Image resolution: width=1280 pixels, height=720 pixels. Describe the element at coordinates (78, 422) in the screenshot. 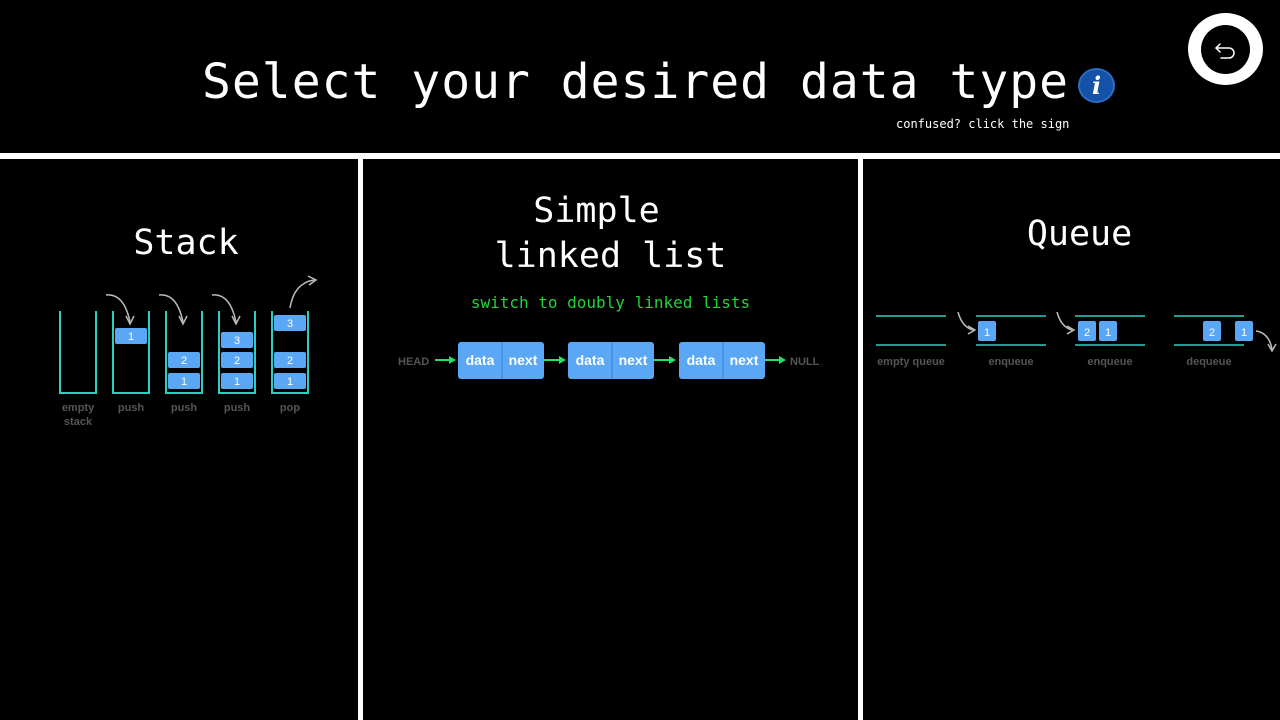

I see `step-label: stack` at that location.